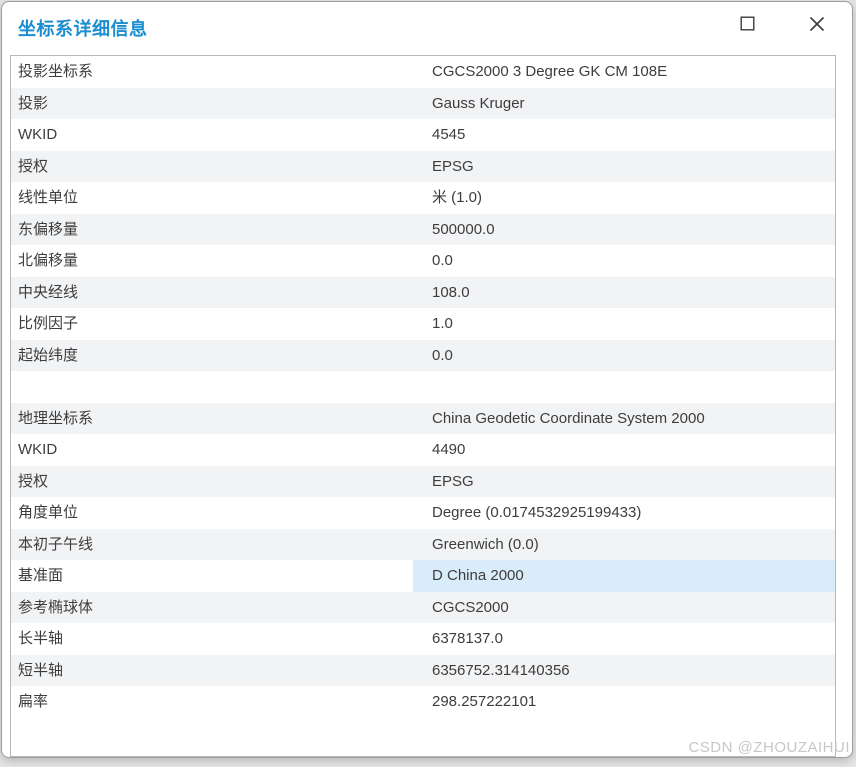  I want to click on property-value: 6378137.0, so click(624, 639).